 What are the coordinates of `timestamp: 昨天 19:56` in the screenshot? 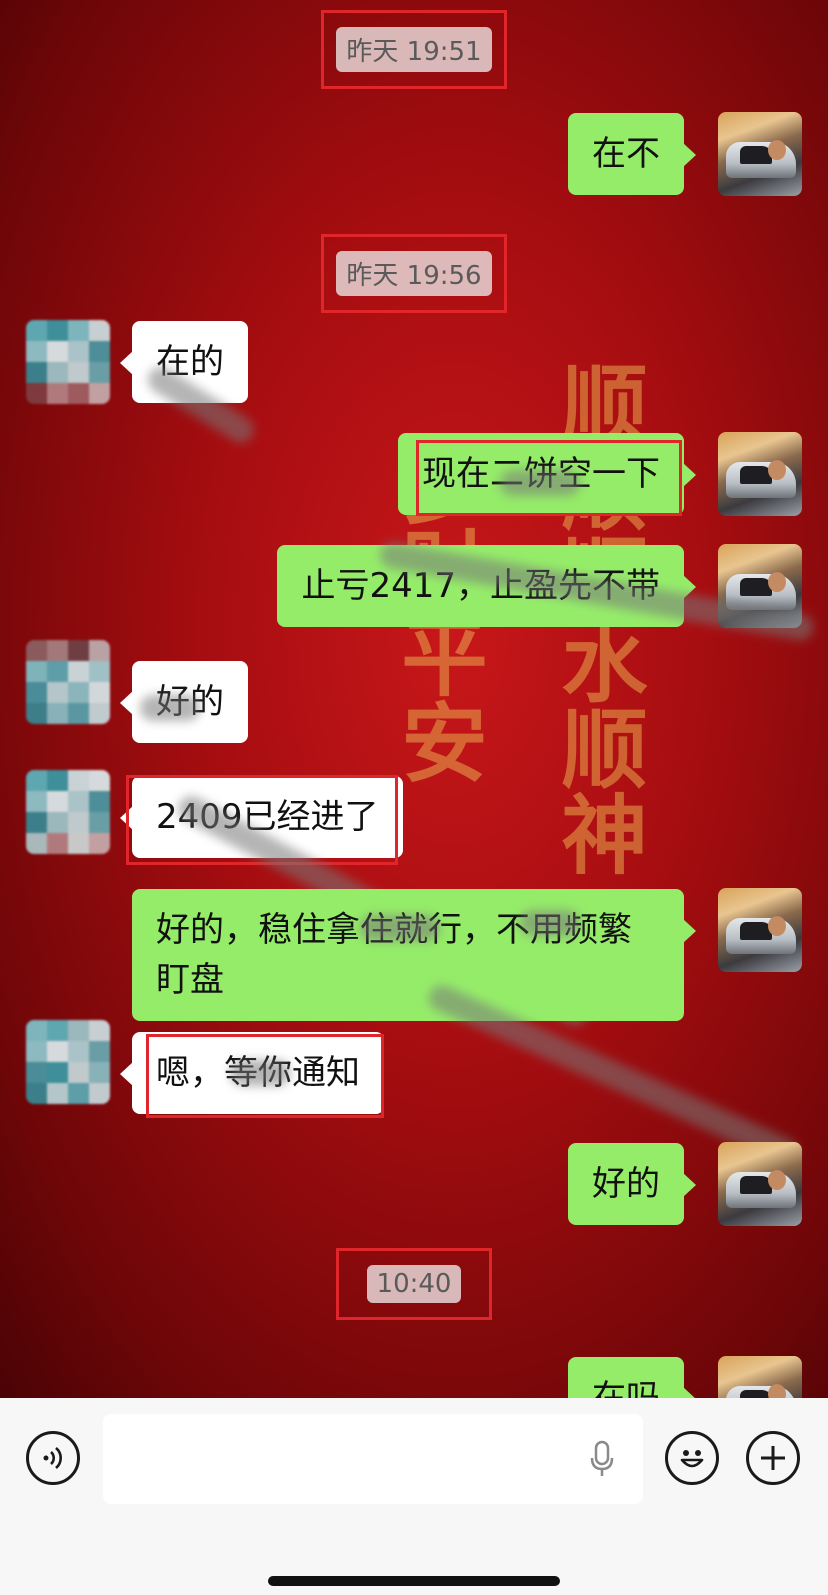 It's located at (414, 273).